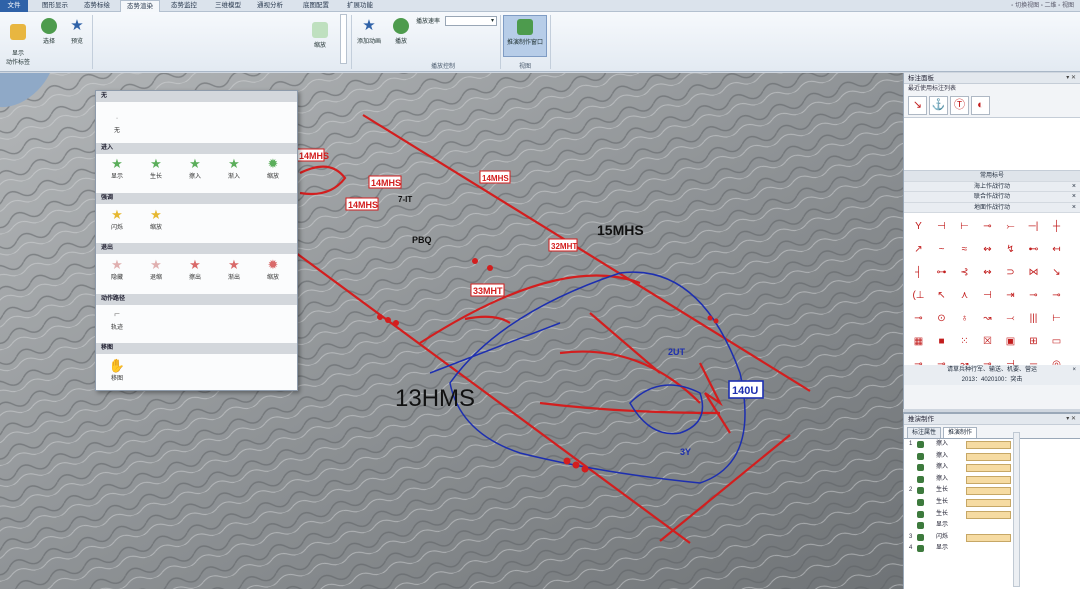 This screenshot has height=589, width=1080. What do you see at coordinates (270, 6) in the screenshot?
I see `tab-visibility: 通视分析` at bounding box center [270, 6].